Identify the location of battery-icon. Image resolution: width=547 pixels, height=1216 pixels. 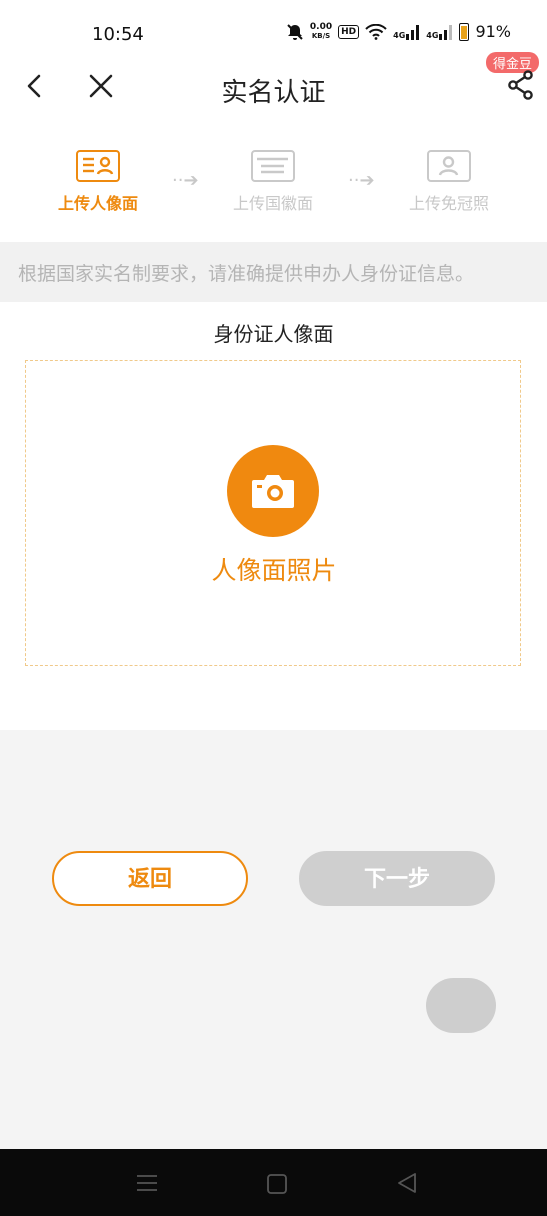
(464, 31).